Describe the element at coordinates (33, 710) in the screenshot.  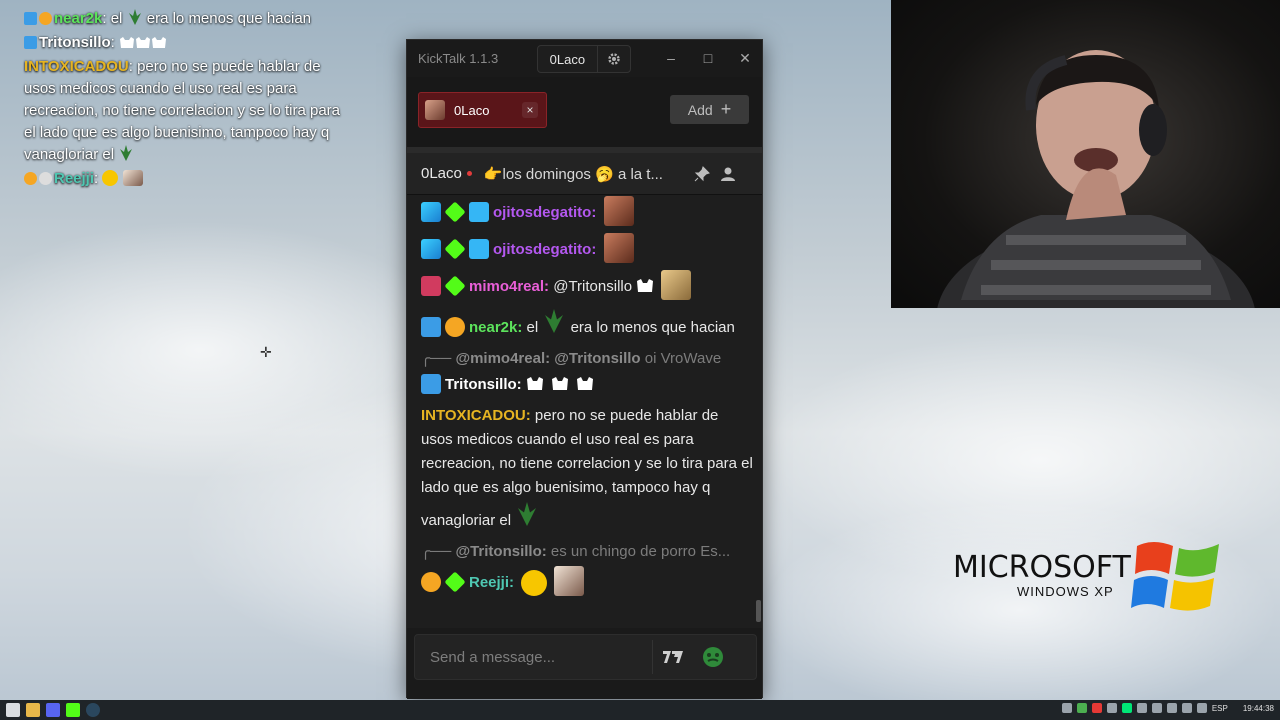
I see `file-explorer-icon` at that location.